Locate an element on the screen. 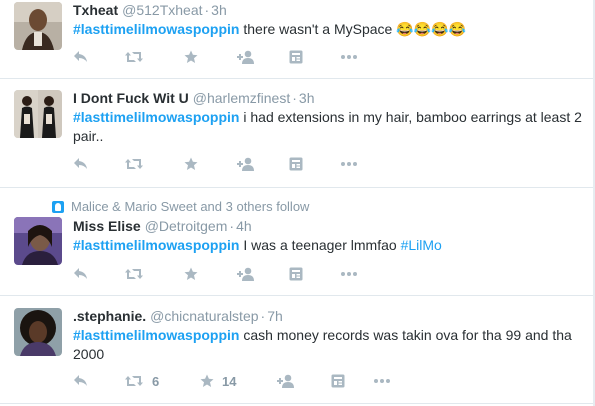  author-name: Miss Elise is located at coordinates (107, 226).